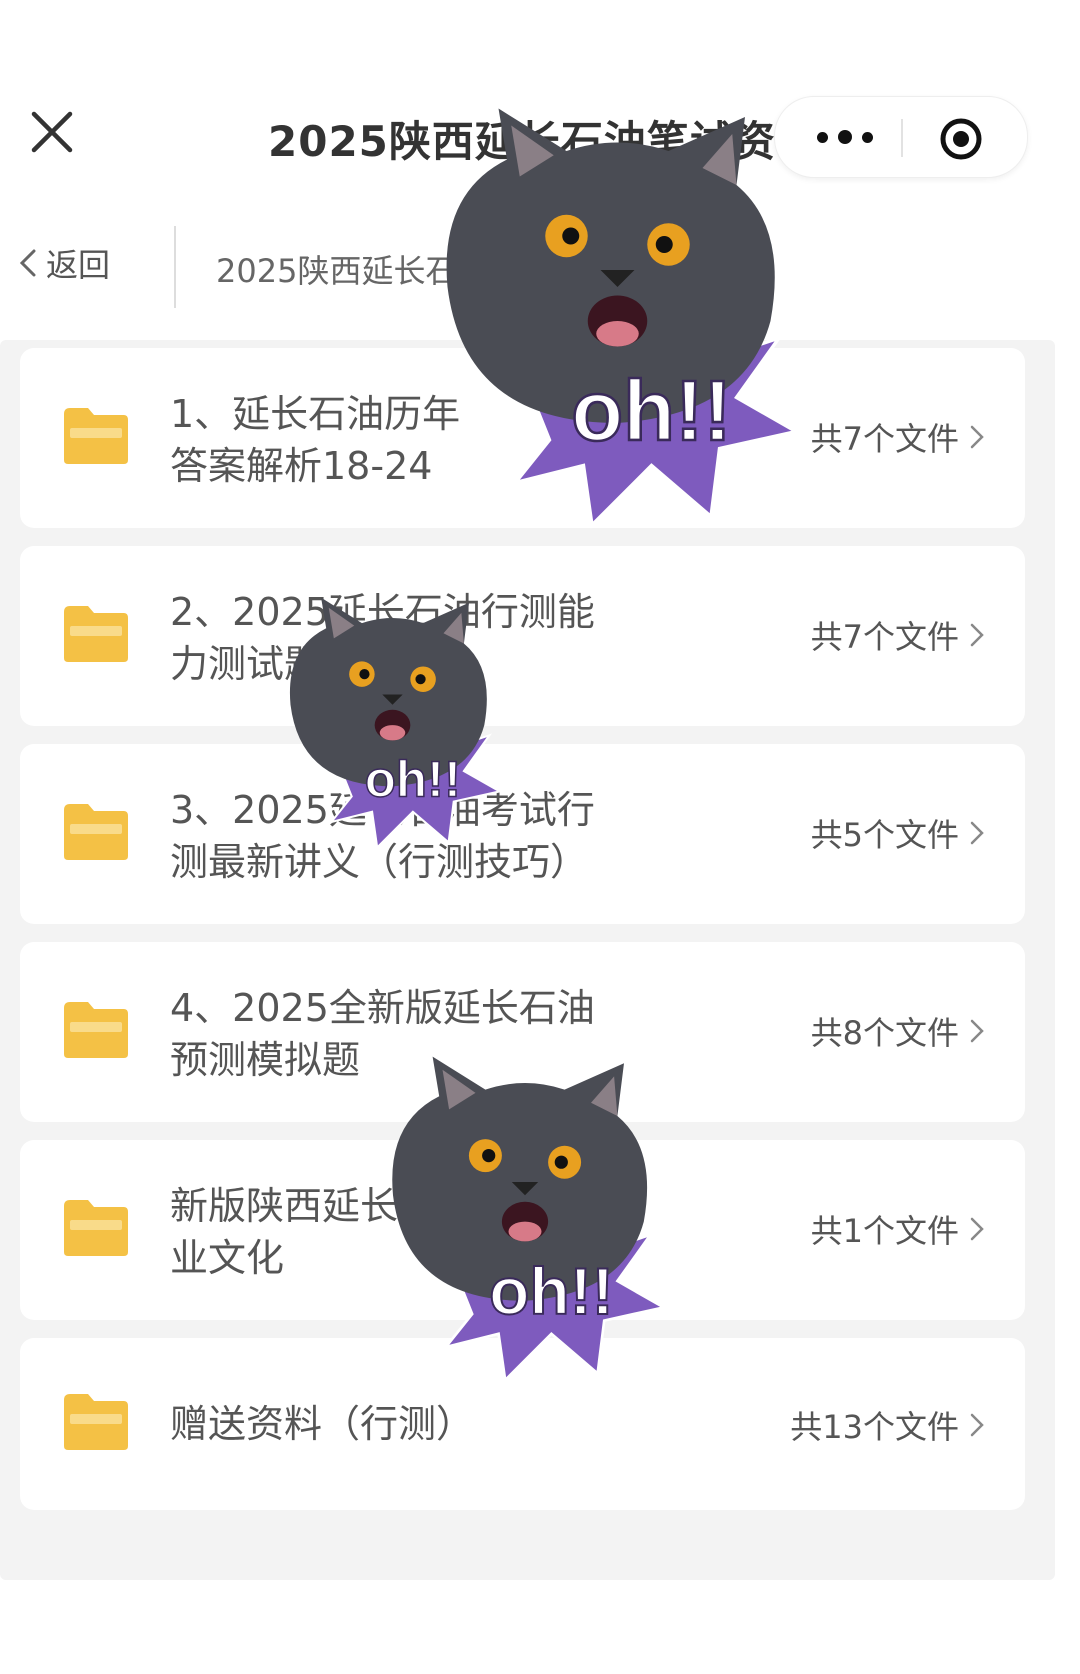 The height and width of the screenshot is (1674, 1080). What do you see at coordinates (27, 263) in the screenshot?
I see `chevron-left-icon` at bounding box center [27, 263].